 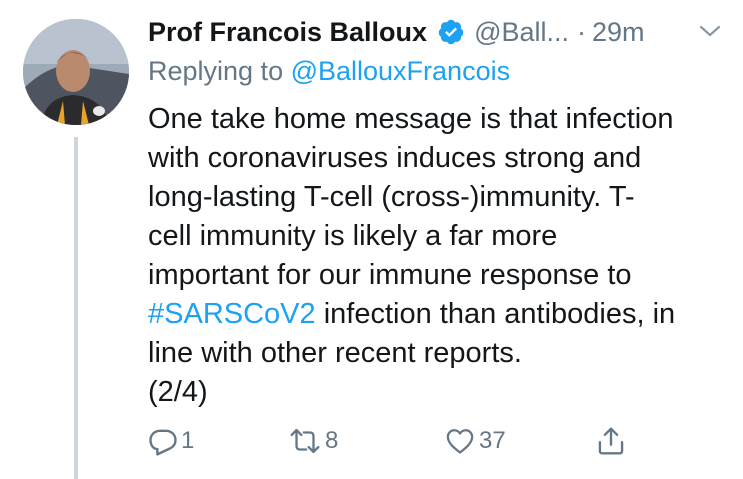 What do you see at coordinates (332, 440) in the screenshot?
I see `retweet-count: 8` at bounding box center [332, 440].